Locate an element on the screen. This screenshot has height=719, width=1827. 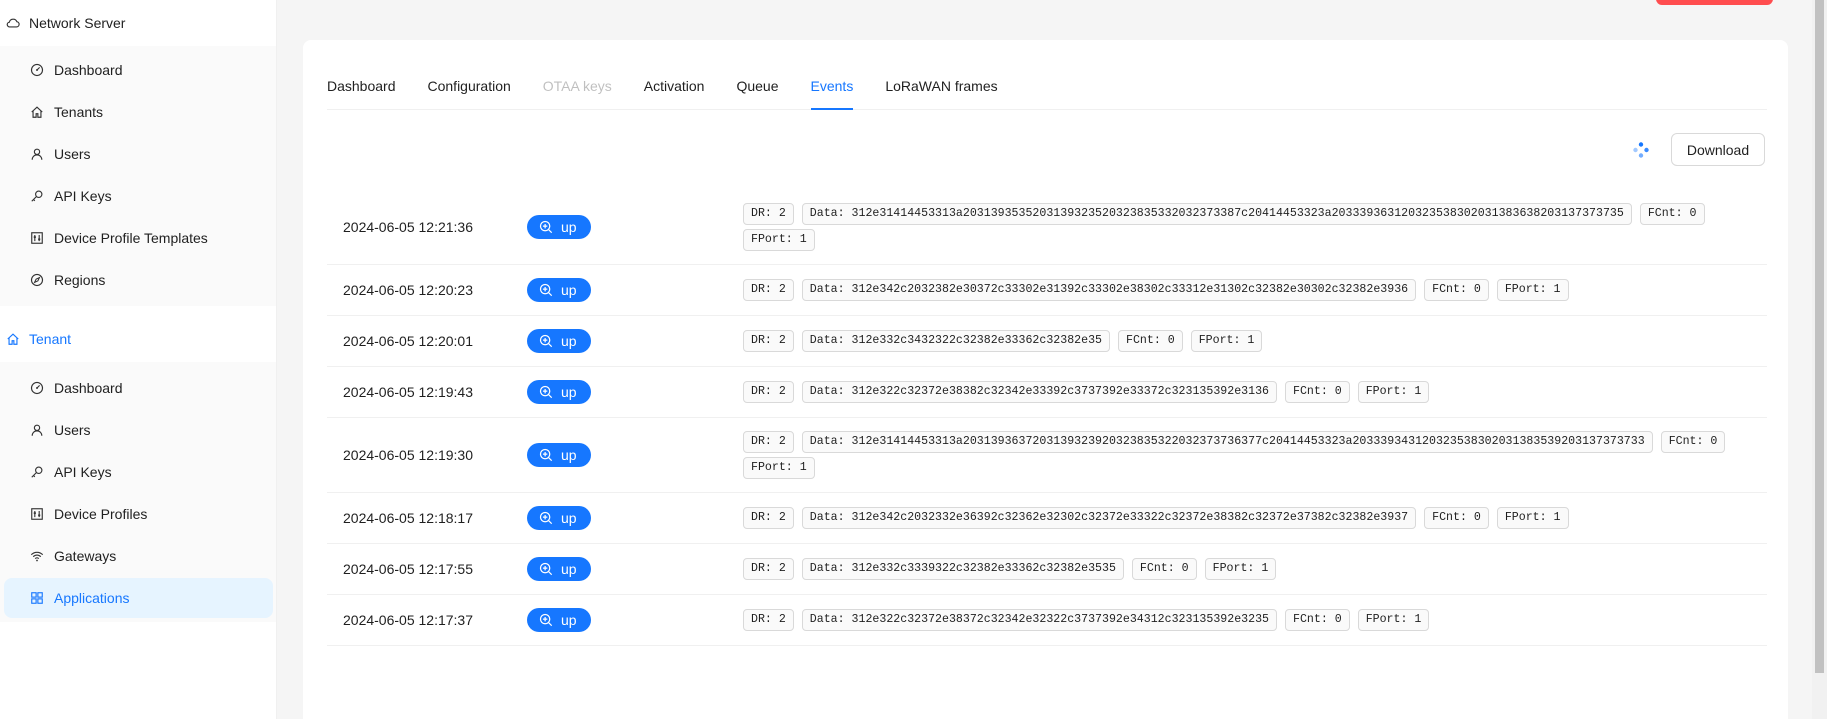
tab-dashboard: Dashboard is located at coordinates (361, 93).